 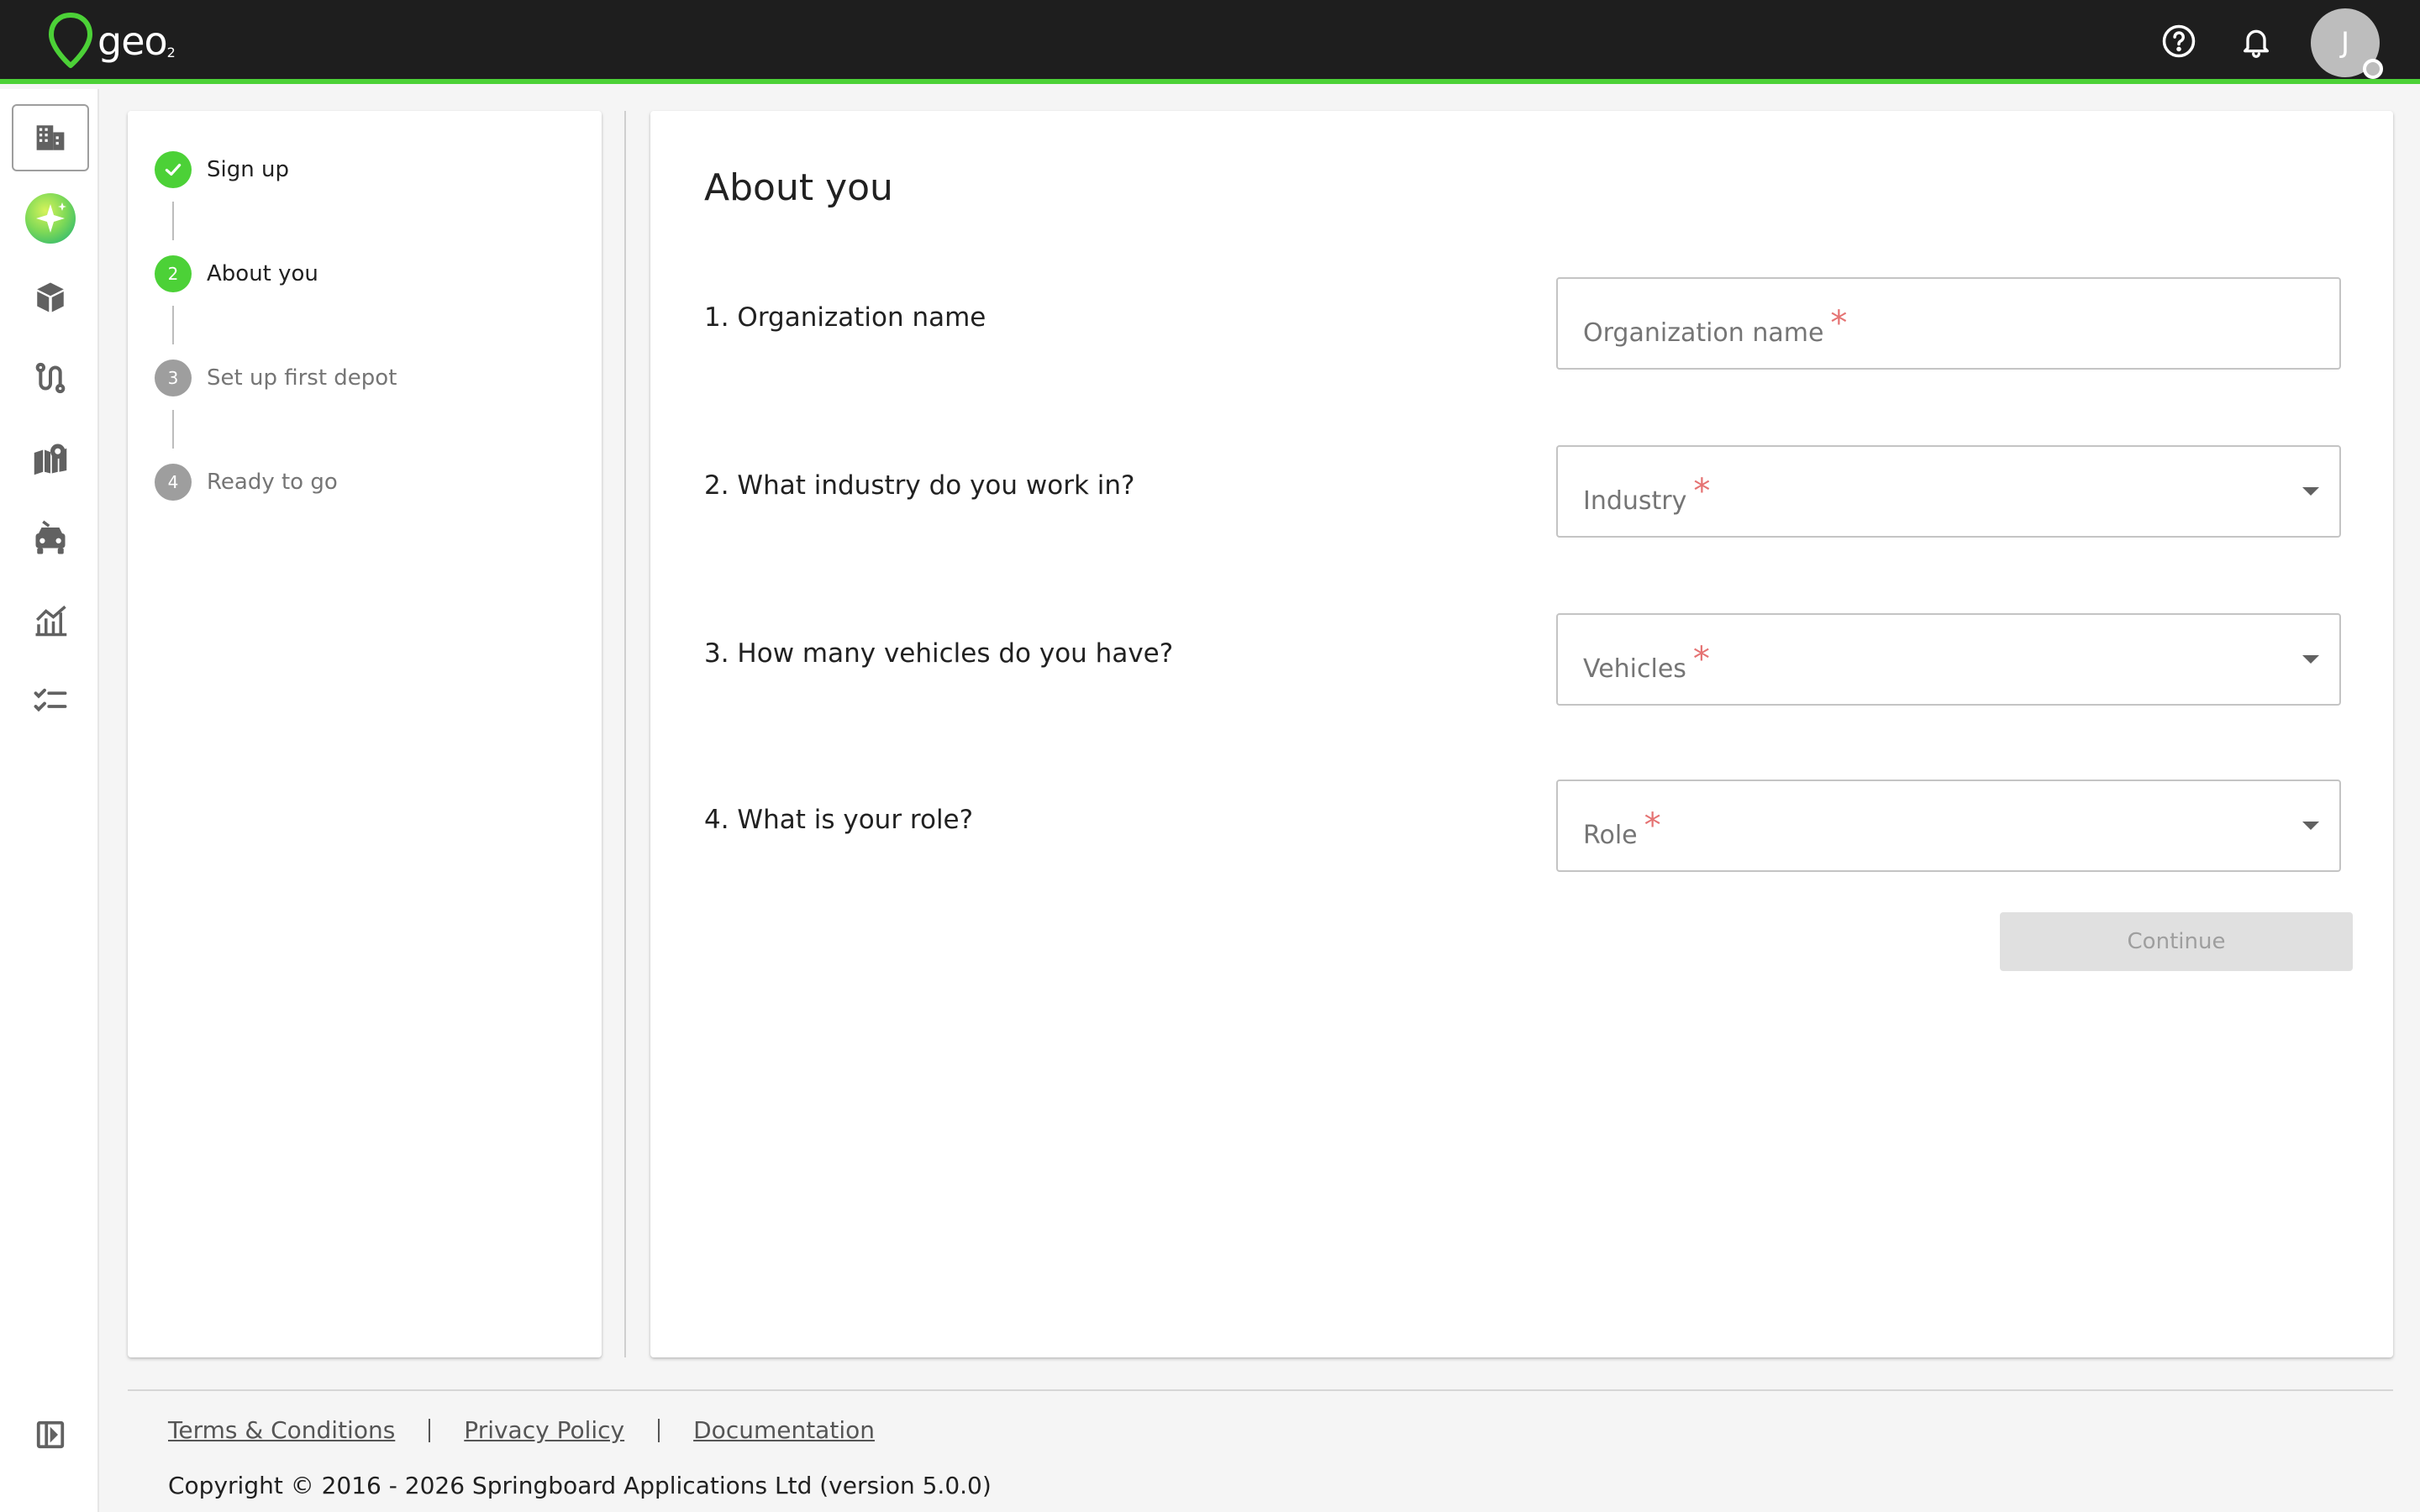 I want to click on left-nav-rail, so click(x=50, y=800).